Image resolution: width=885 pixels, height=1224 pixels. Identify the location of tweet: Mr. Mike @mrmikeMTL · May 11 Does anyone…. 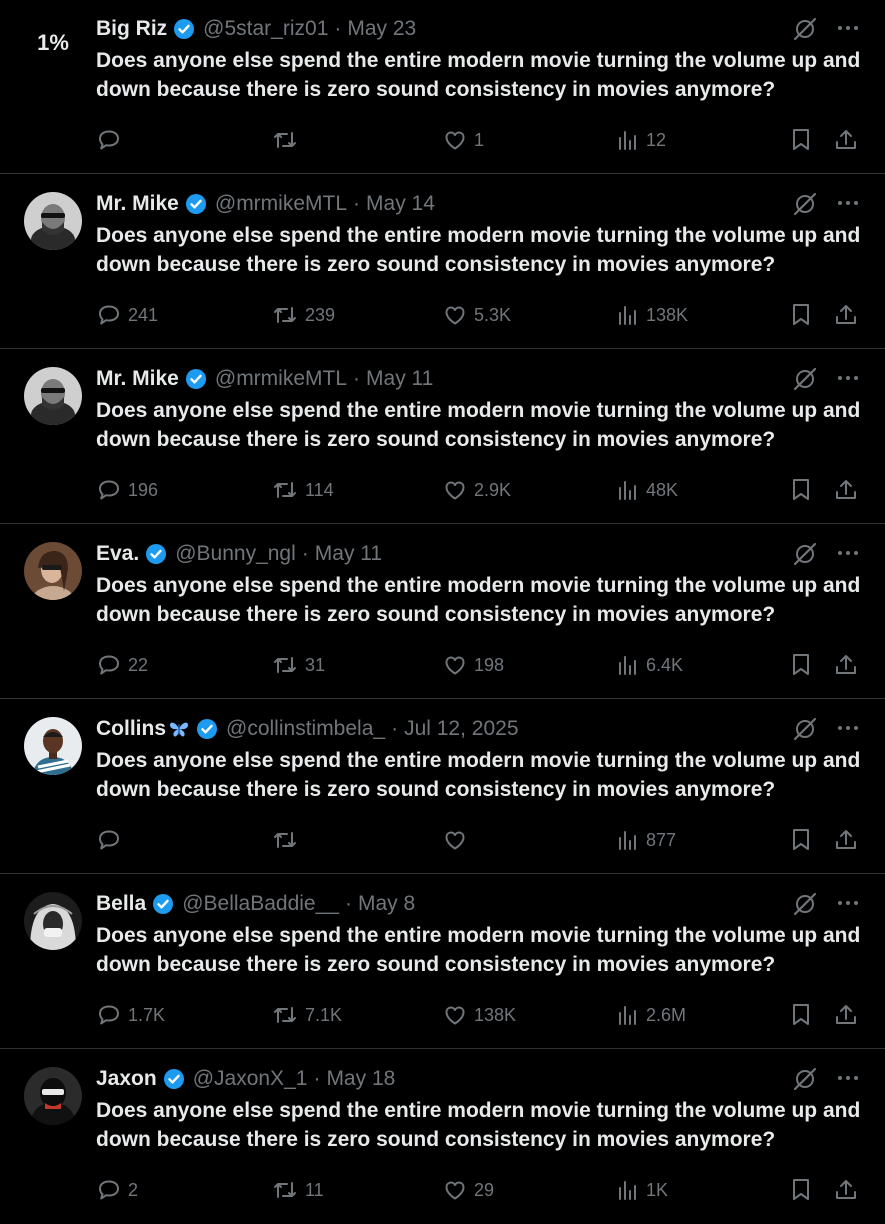
(442, 437).